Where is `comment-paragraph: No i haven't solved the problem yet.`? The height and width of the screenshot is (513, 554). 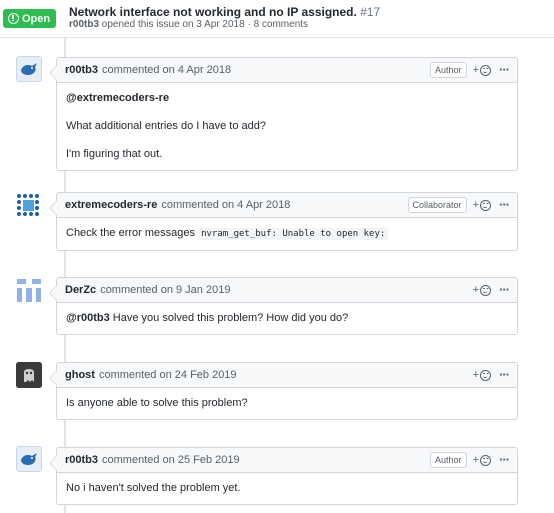 comment-paragraph: No i haven't solved the problem yet. is located at coordinates (153, 488).